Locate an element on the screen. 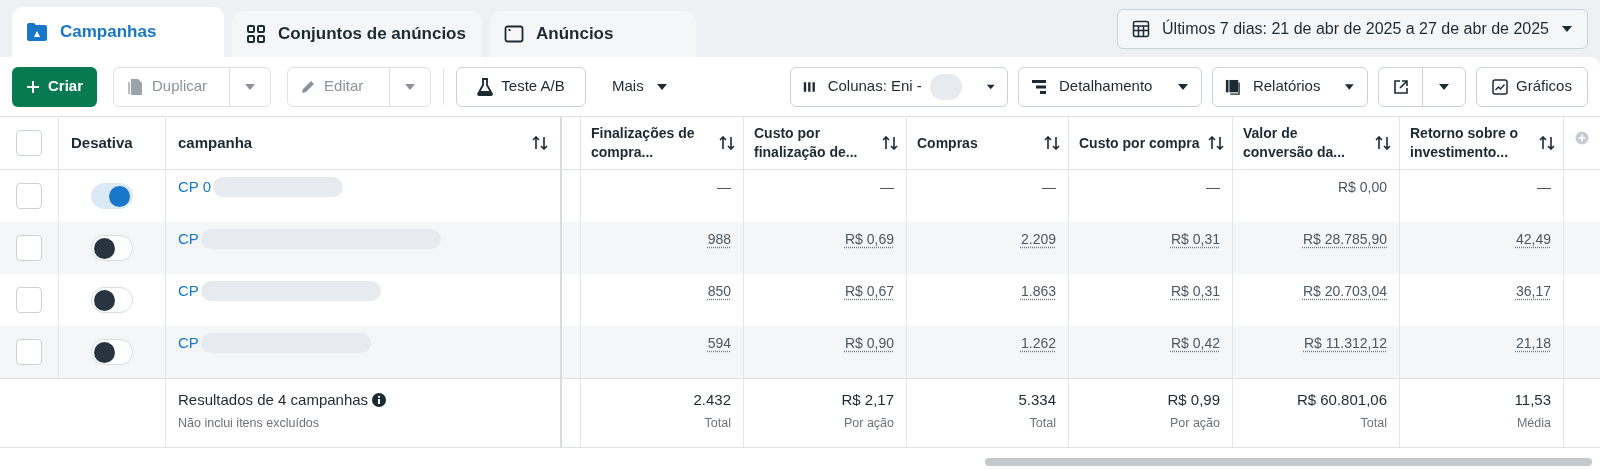 The height and width of the screenshot is (470, 1600). chart-icon is located at coordinates (1500, 86).